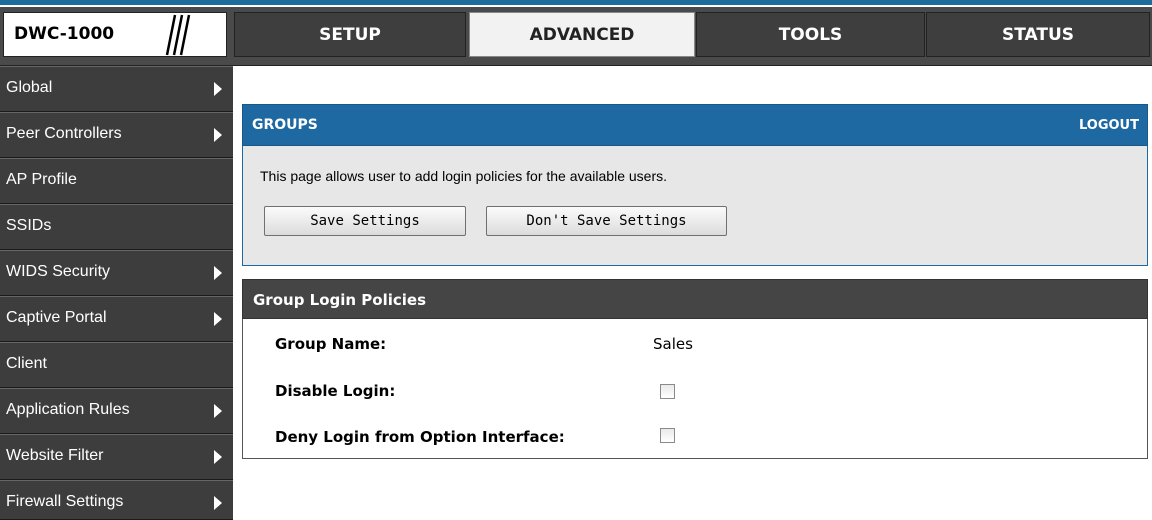 This screenshot has width=1152, height=520. What do you see at coordinates (420, 437) in the screenshot?
I see `deny-login-label: Deny Login from Option Interface:` at bounding box center [420, 437].